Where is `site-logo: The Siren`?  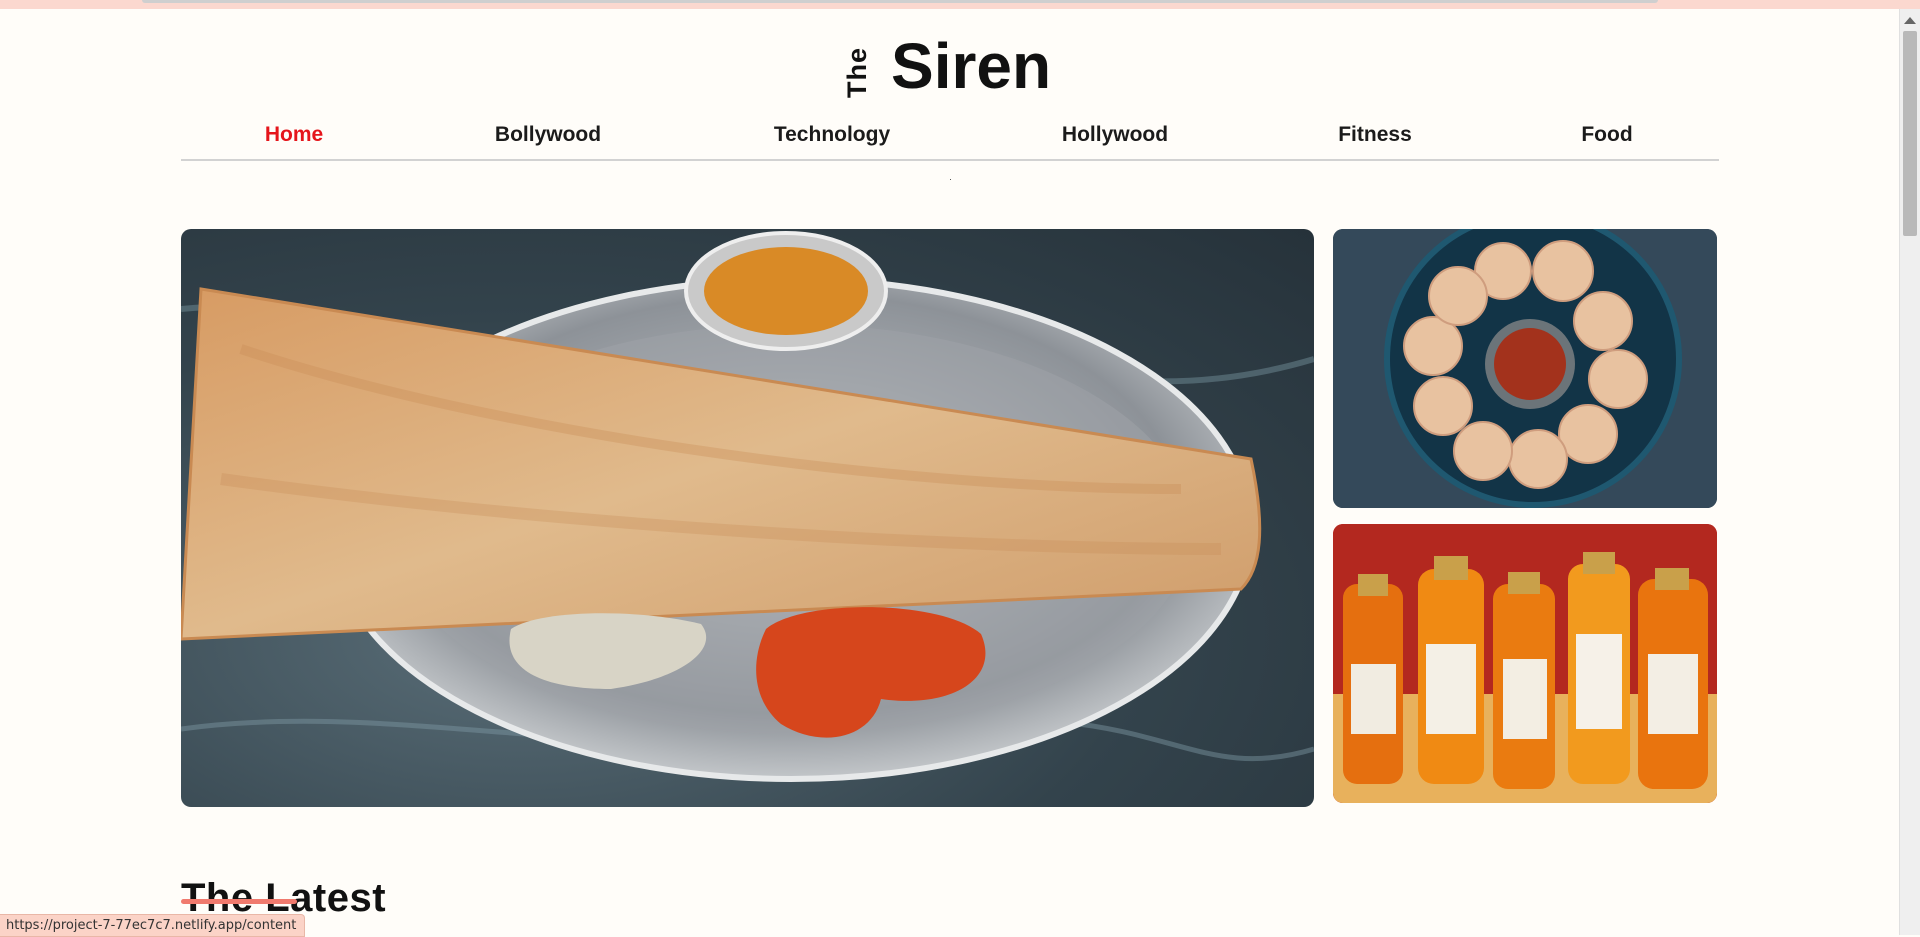
site-logo: The Siren is located at coordinates (959, 67).